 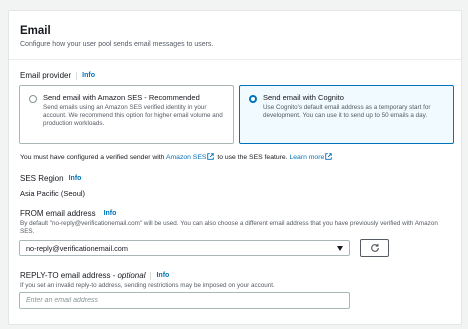 I want to click on header-divider, so click(x=235, y=59).